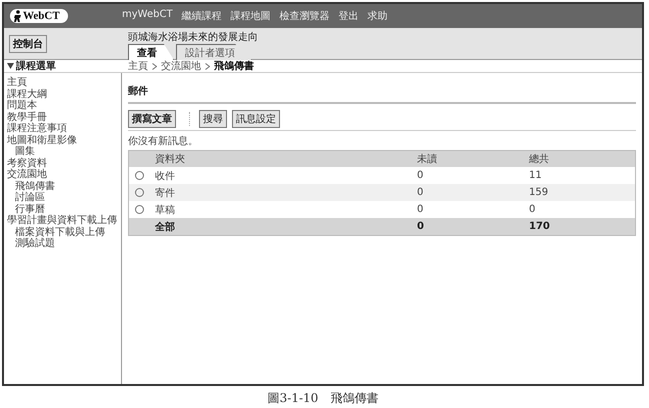  Describe the element at coordinates (280, 227) in the screenshot. I see `folder-cell: 全部` at that location.